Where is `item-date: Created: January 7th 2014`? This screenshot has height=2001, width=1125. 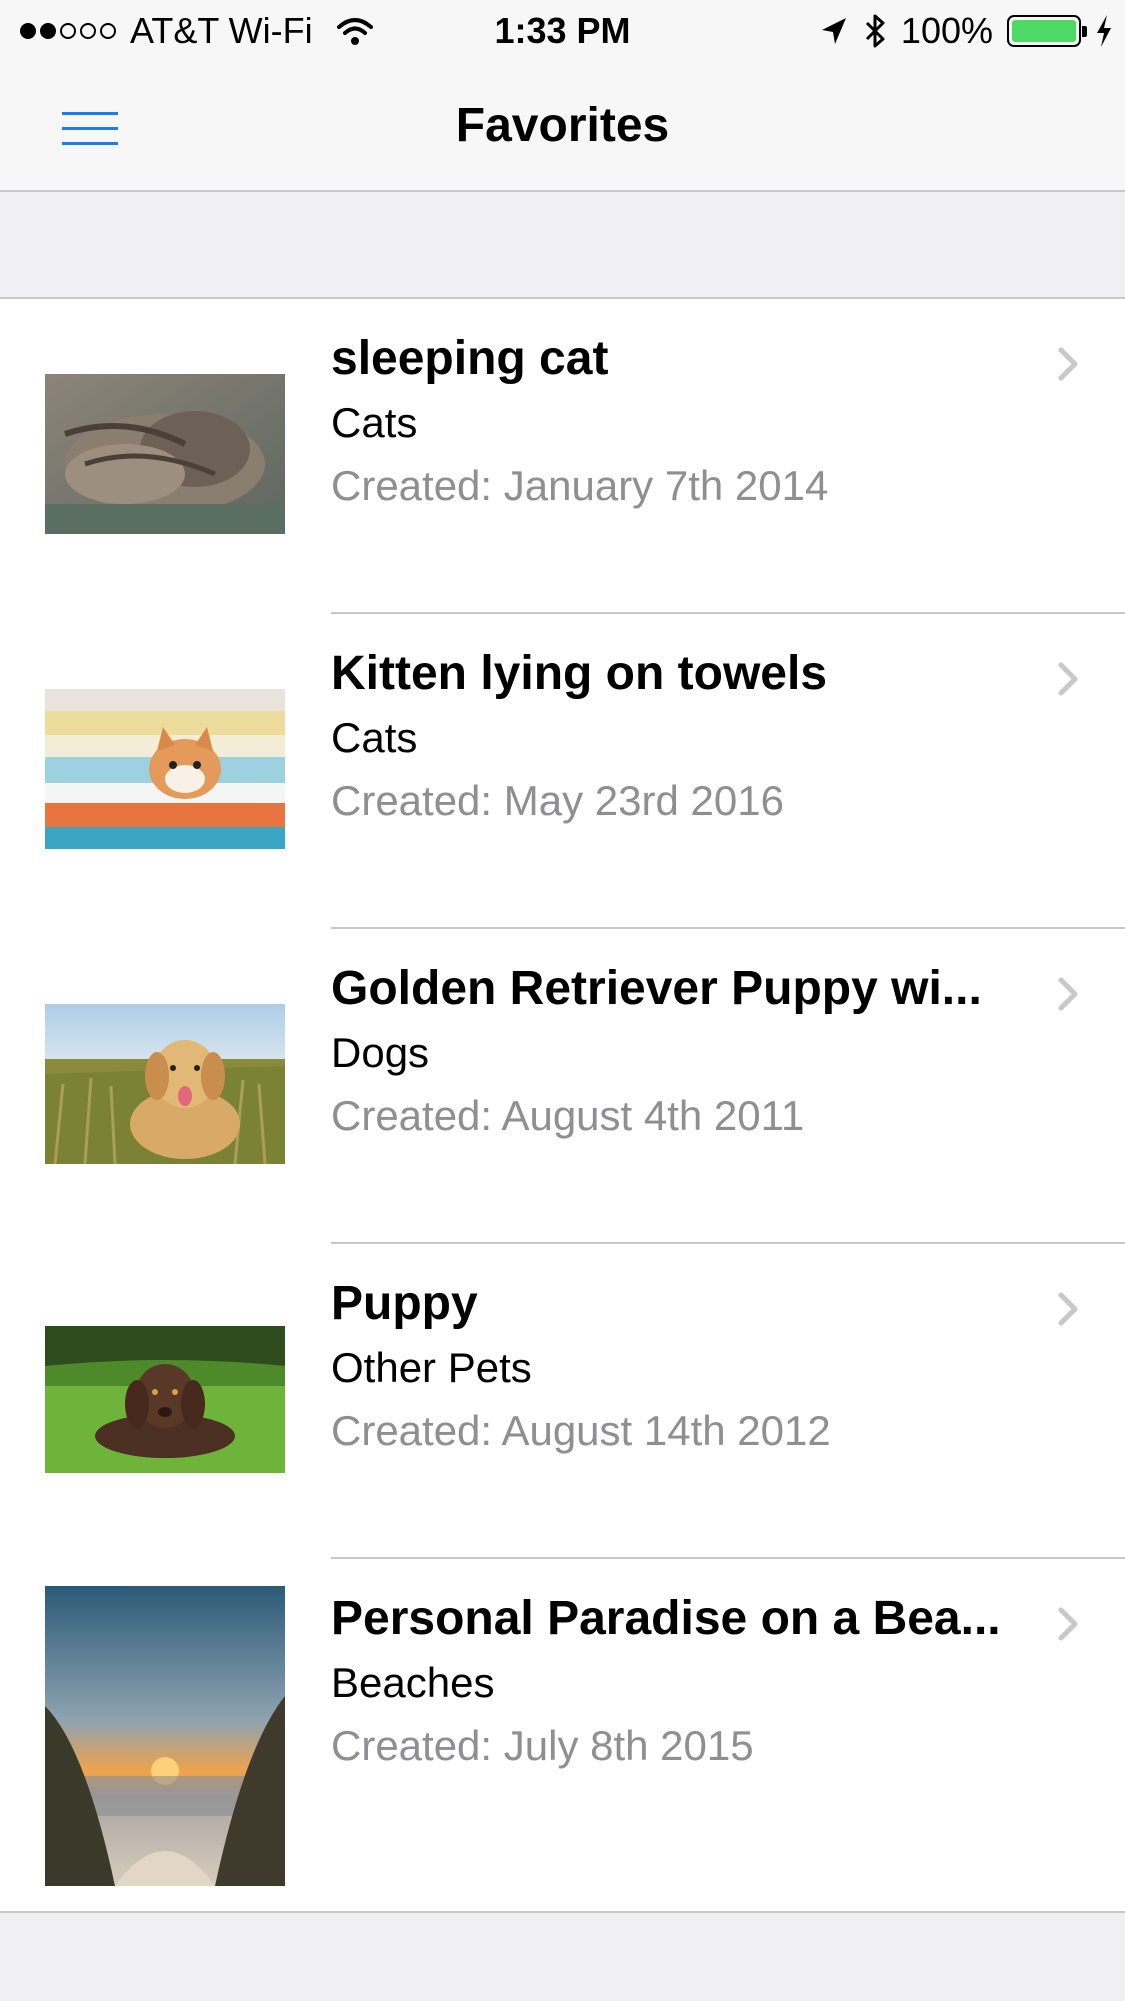
item-date: Created: January 7th 2014 is located at coordinates (580, 485).